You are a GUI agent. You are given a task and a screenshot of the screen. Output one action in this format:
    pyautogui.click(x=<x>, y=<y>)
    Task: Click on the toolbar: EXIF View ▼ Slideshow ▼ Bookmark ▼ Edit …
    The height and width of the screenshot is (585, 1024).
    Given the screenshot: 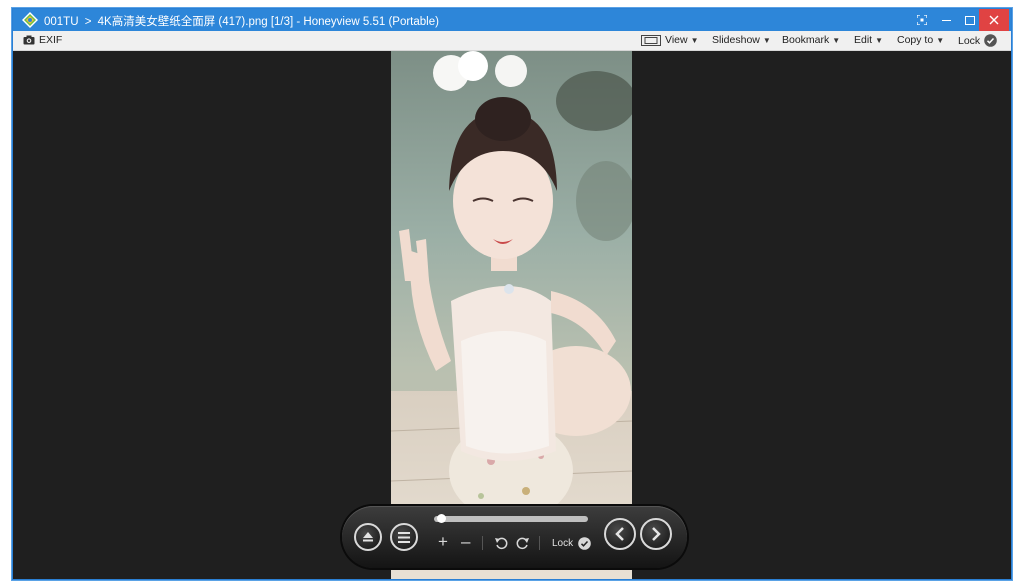 What is the action you would take?
    pyautogui.click(x=512, y=41)
    